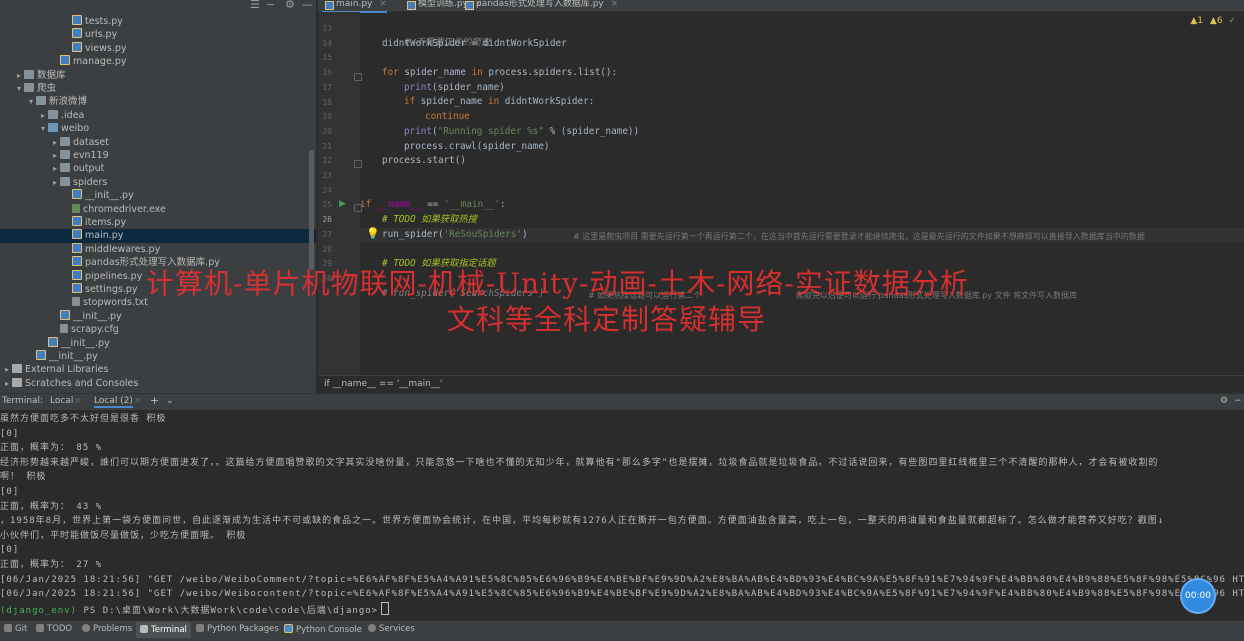 The width and height of the screenshot is (1244, 641). I want to click on code-line-26: run_spider('ReSouSpiders'), so click(455, 235).